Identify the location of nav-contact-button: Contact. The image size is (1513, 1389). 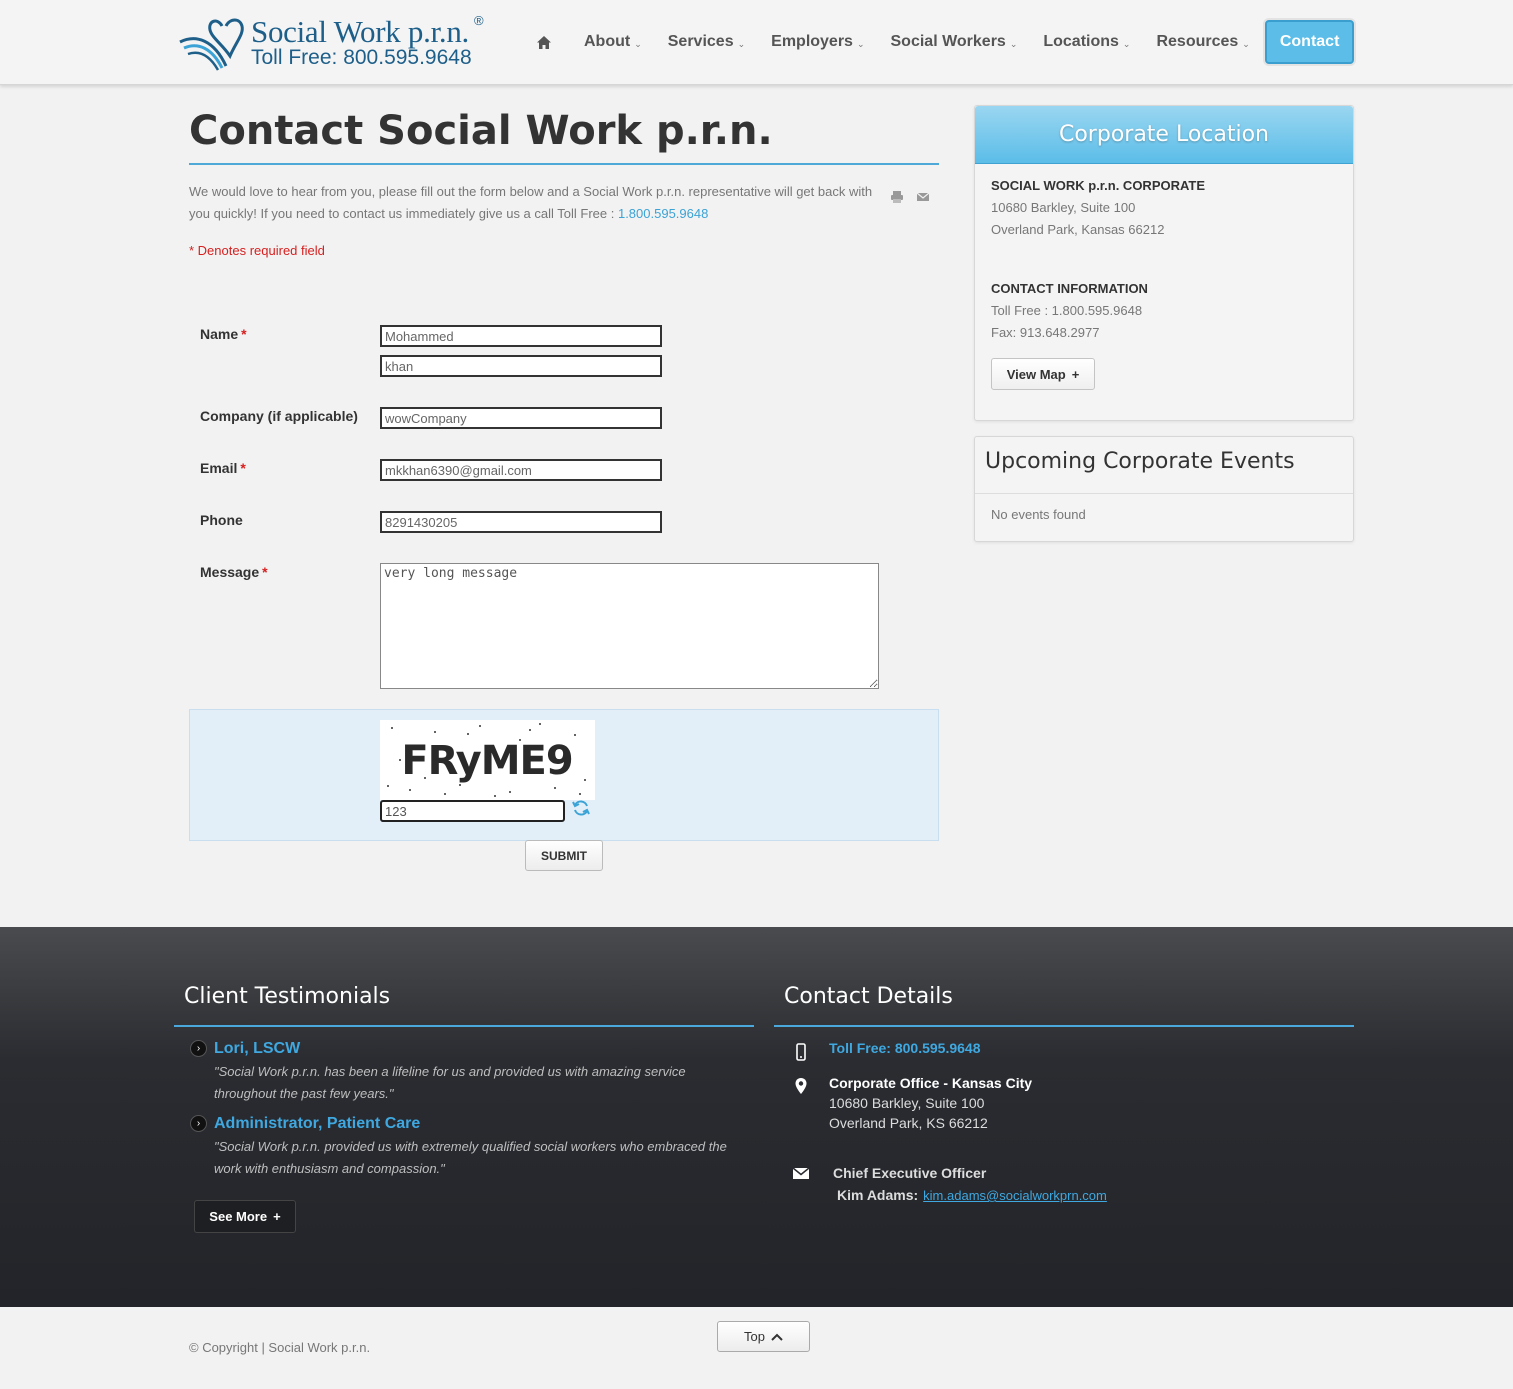
(1309, 42).